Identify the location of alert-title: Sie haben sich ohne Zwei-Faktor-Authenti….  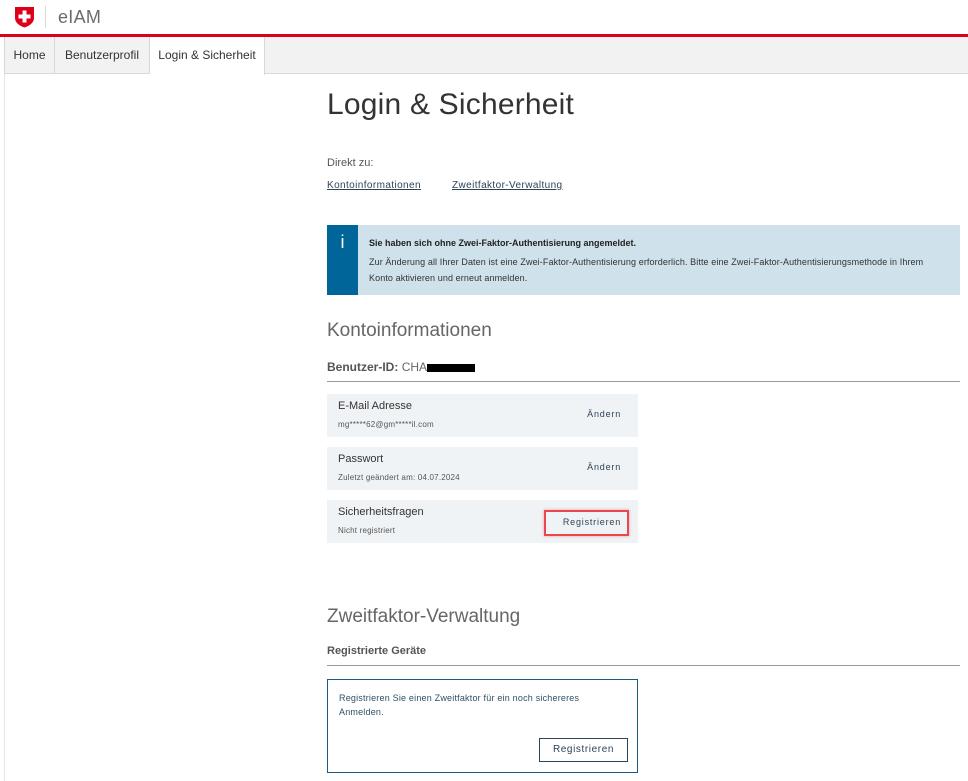
(503, 243).